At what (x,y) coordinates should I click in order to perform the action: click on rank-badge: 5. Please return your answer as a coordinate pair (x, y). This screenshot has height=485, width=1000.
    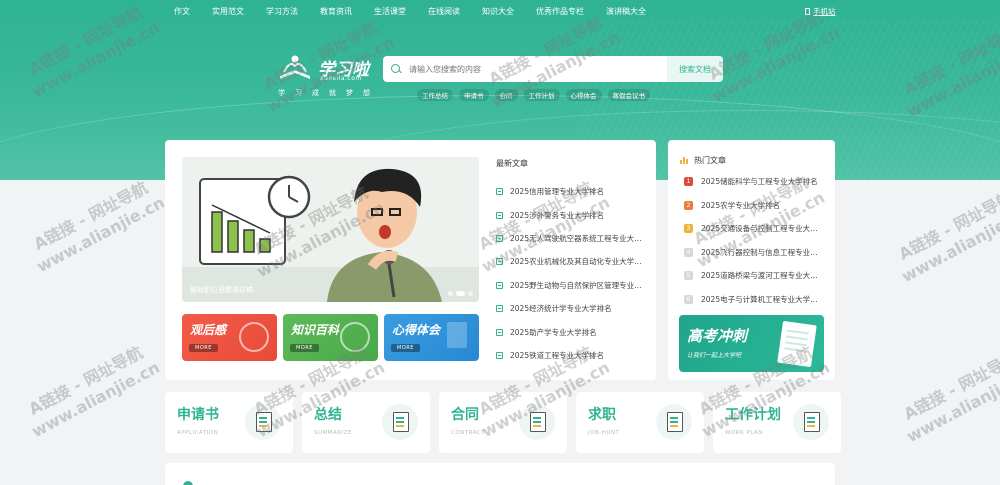
    Looking at the image, I should click on (688, 276).